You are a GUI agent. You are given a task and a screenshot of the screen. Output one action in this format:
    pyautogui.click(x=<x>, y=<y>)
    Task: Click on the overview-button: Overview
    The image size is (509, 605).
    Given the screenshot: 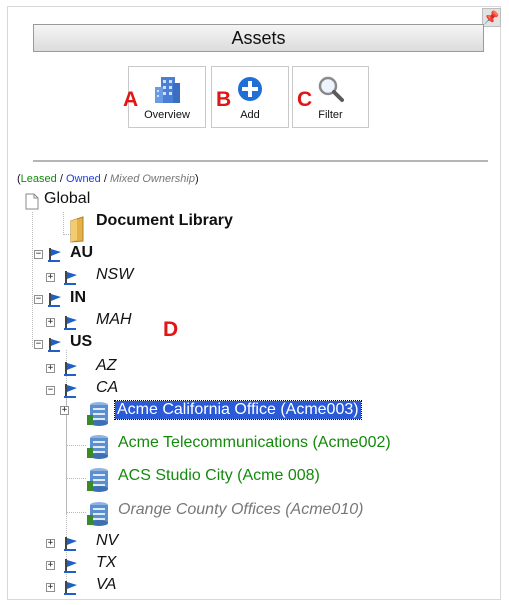 What is the action you would take?
    pyautogui.click(x=167, y=97)
    